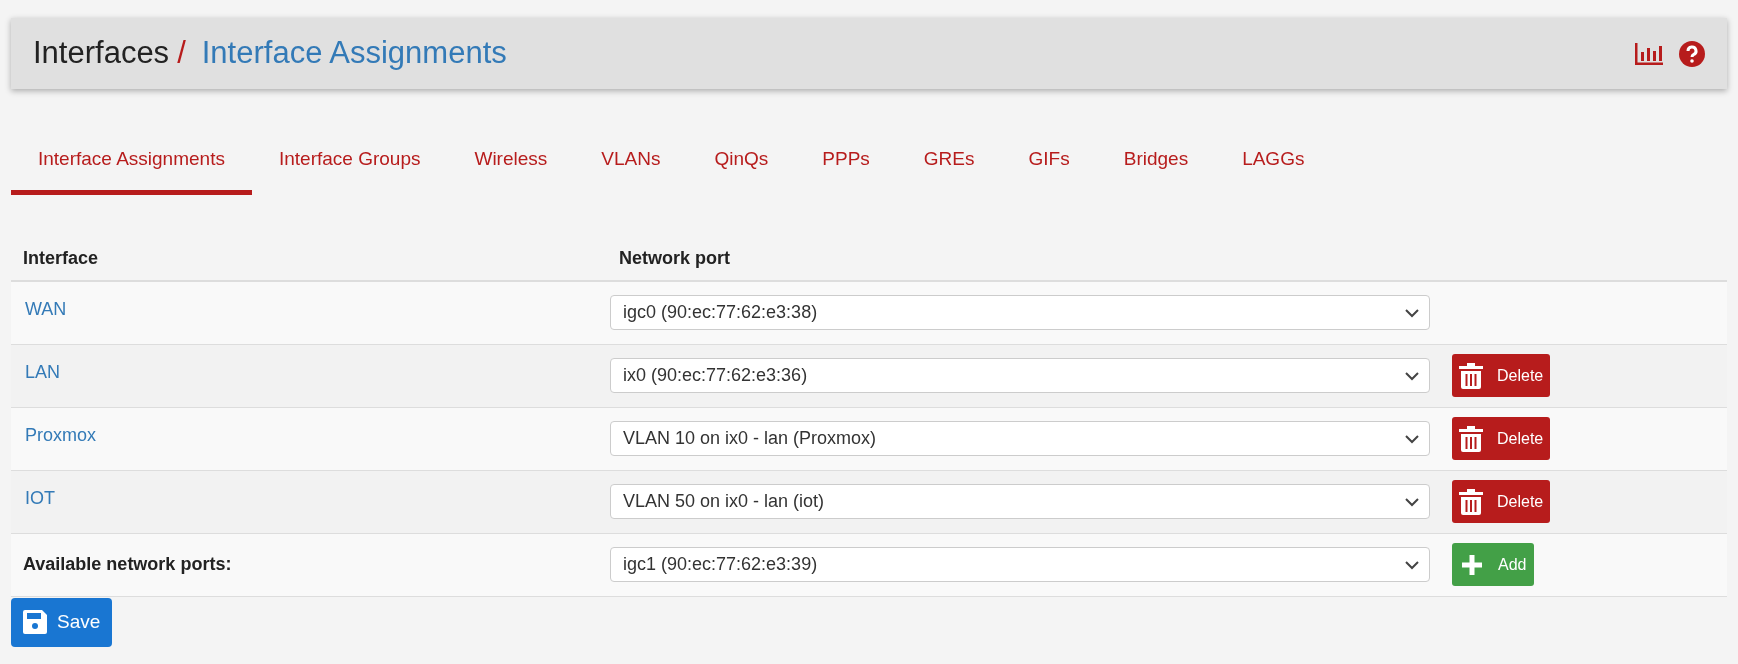 This screenshot has width=1738, height=664. Describe the element at coordinates (1472, 564) in the screenshot. I see `plus-icon` at that location.